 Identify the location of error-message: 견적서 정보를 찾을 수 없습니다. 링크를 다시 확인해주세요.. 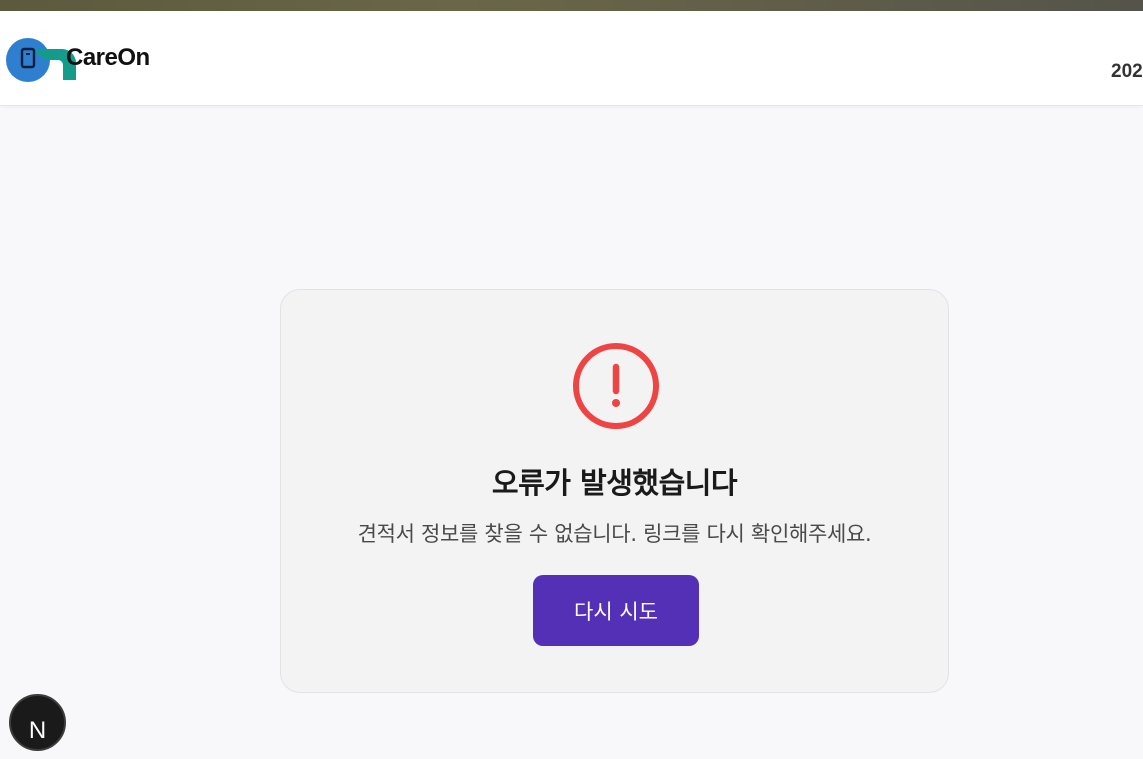
(614, 534).